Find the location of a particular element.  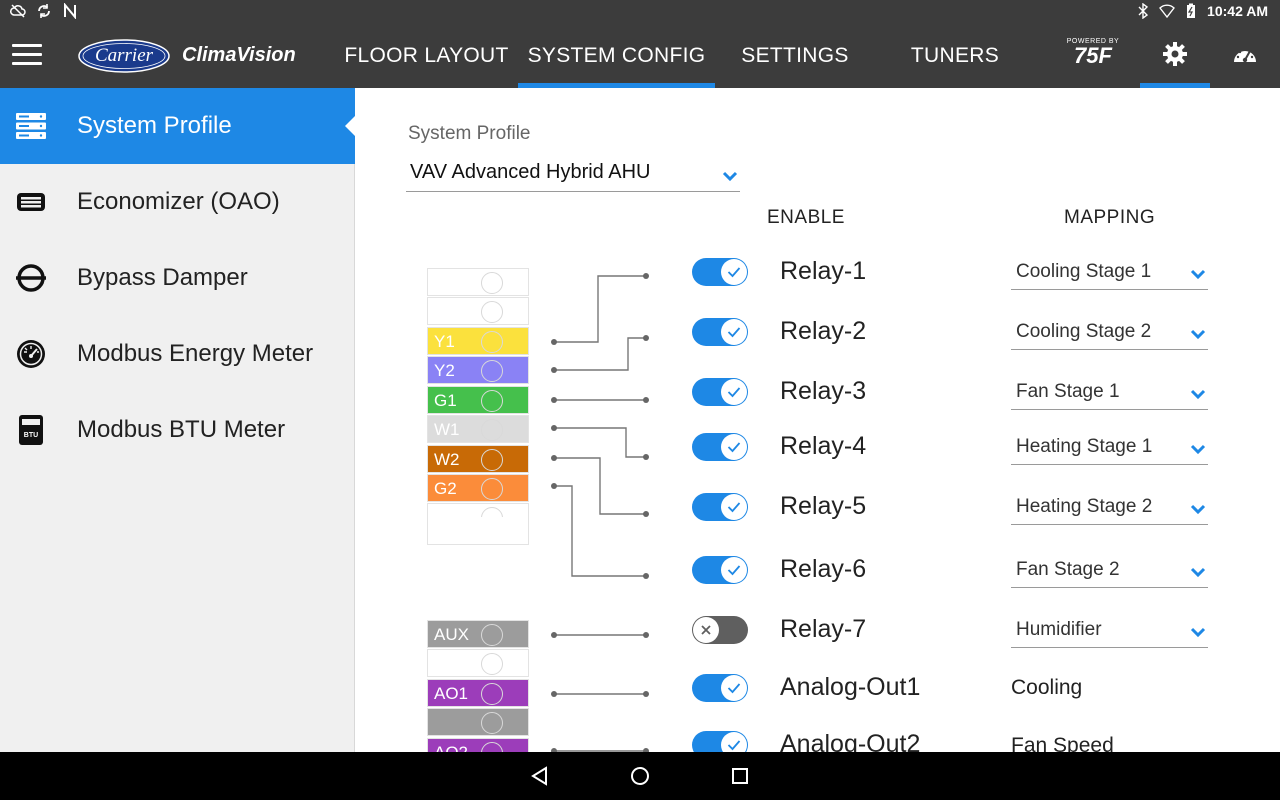

settings-gear-tab is located at coordinates (1175, 56).